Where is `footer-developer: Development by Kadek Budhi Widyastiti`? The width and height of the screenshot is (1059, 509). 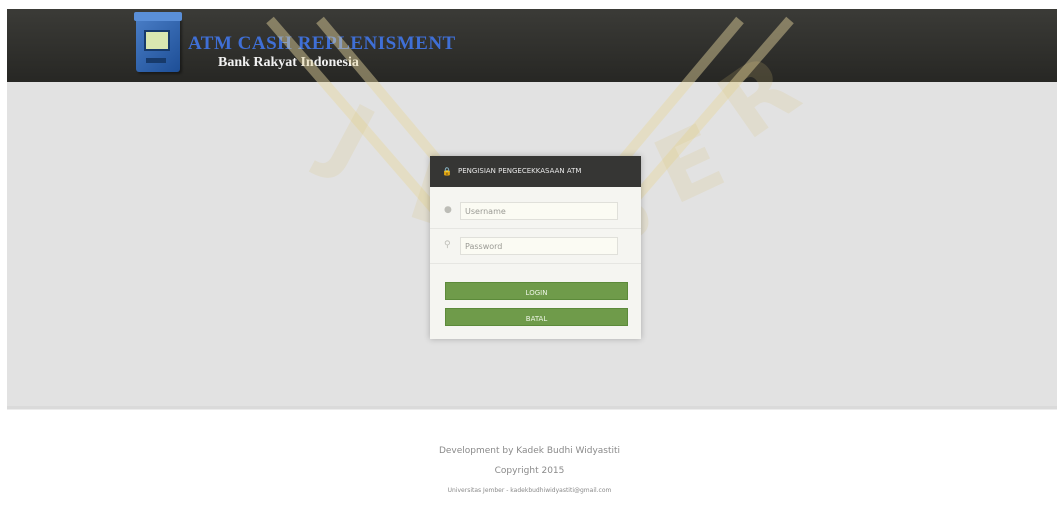 footer-developer: Development by Kadek Budhi Widyastiti is located at coordinates (529, 451).